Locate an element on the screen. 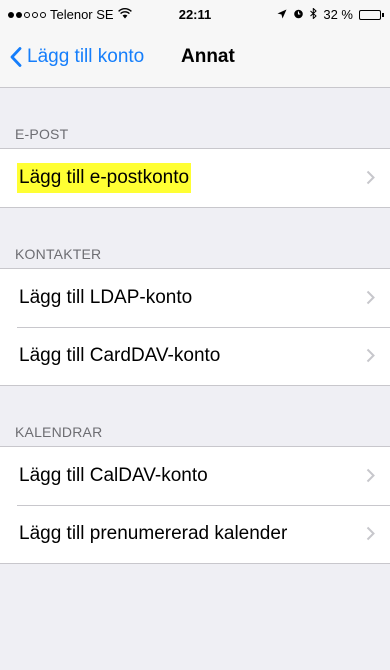  add-caldav-account-label: Lägg till CalDAV-konto is located at coordinates (113, 475).